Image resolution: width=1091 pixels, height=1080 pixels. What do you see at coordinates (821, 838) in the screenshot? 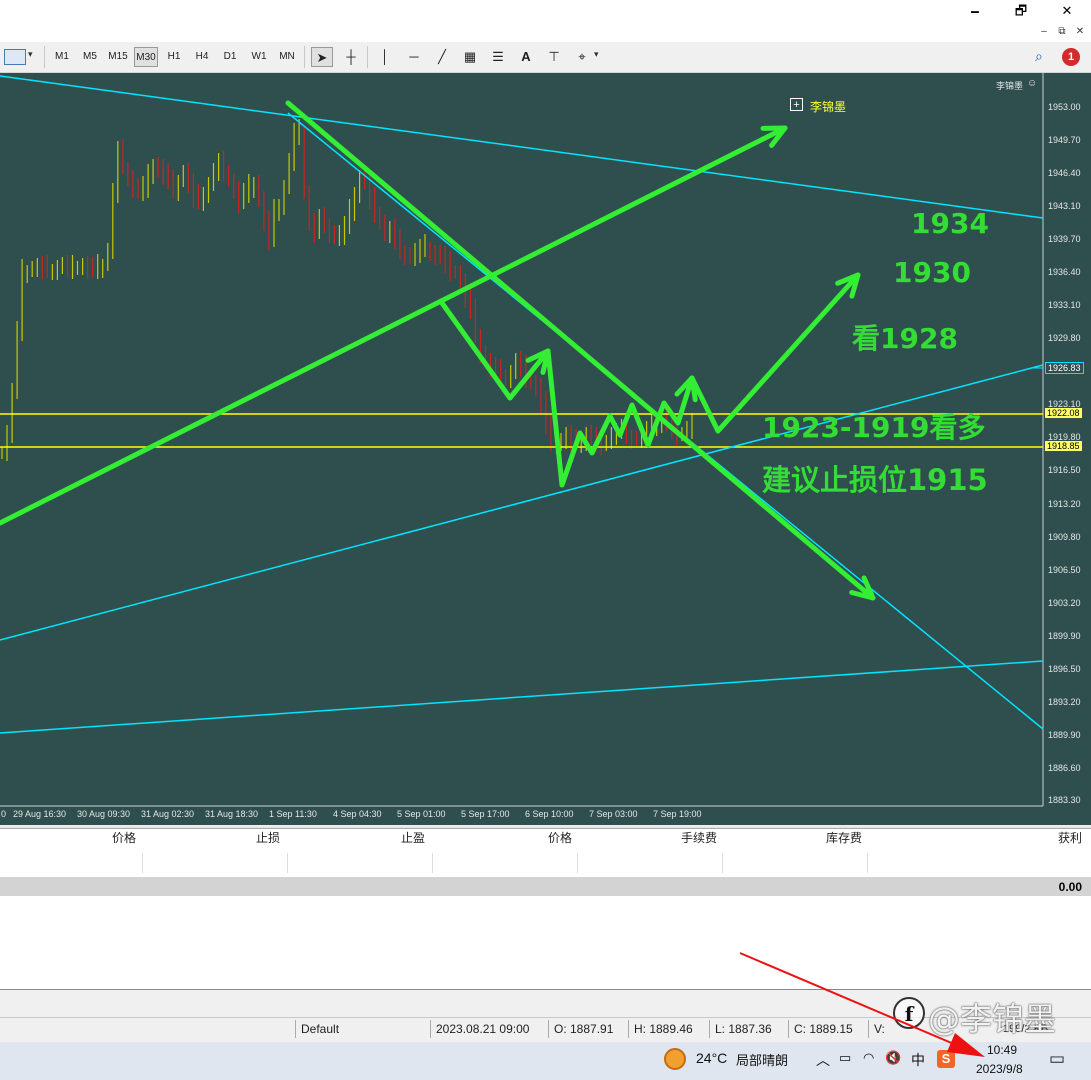
I see `column-header-swap: 库存费` at bounding box center [821, 838].